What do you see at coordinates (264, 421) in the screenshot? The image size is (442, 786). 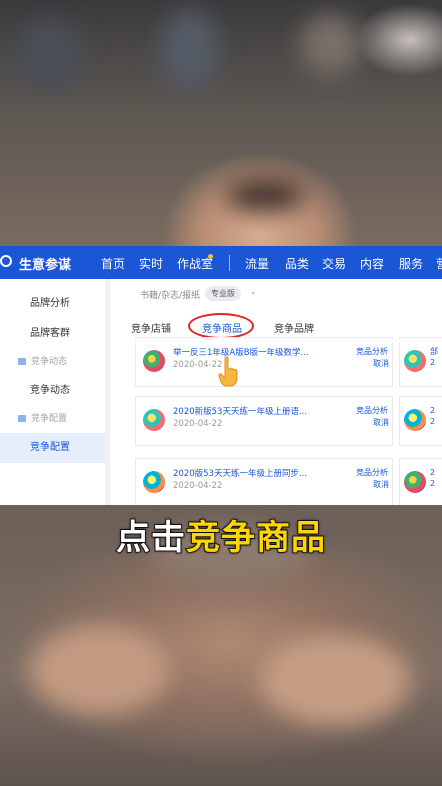 I see `product-card: 2020新版53天天练一年级上册语... 2020-04-22 竞品分析 取消` at bounding box center [264, 421].